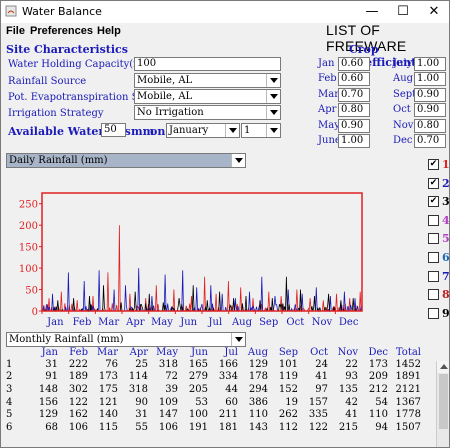  I want to click on table-cell: 262, so click(288, 415).